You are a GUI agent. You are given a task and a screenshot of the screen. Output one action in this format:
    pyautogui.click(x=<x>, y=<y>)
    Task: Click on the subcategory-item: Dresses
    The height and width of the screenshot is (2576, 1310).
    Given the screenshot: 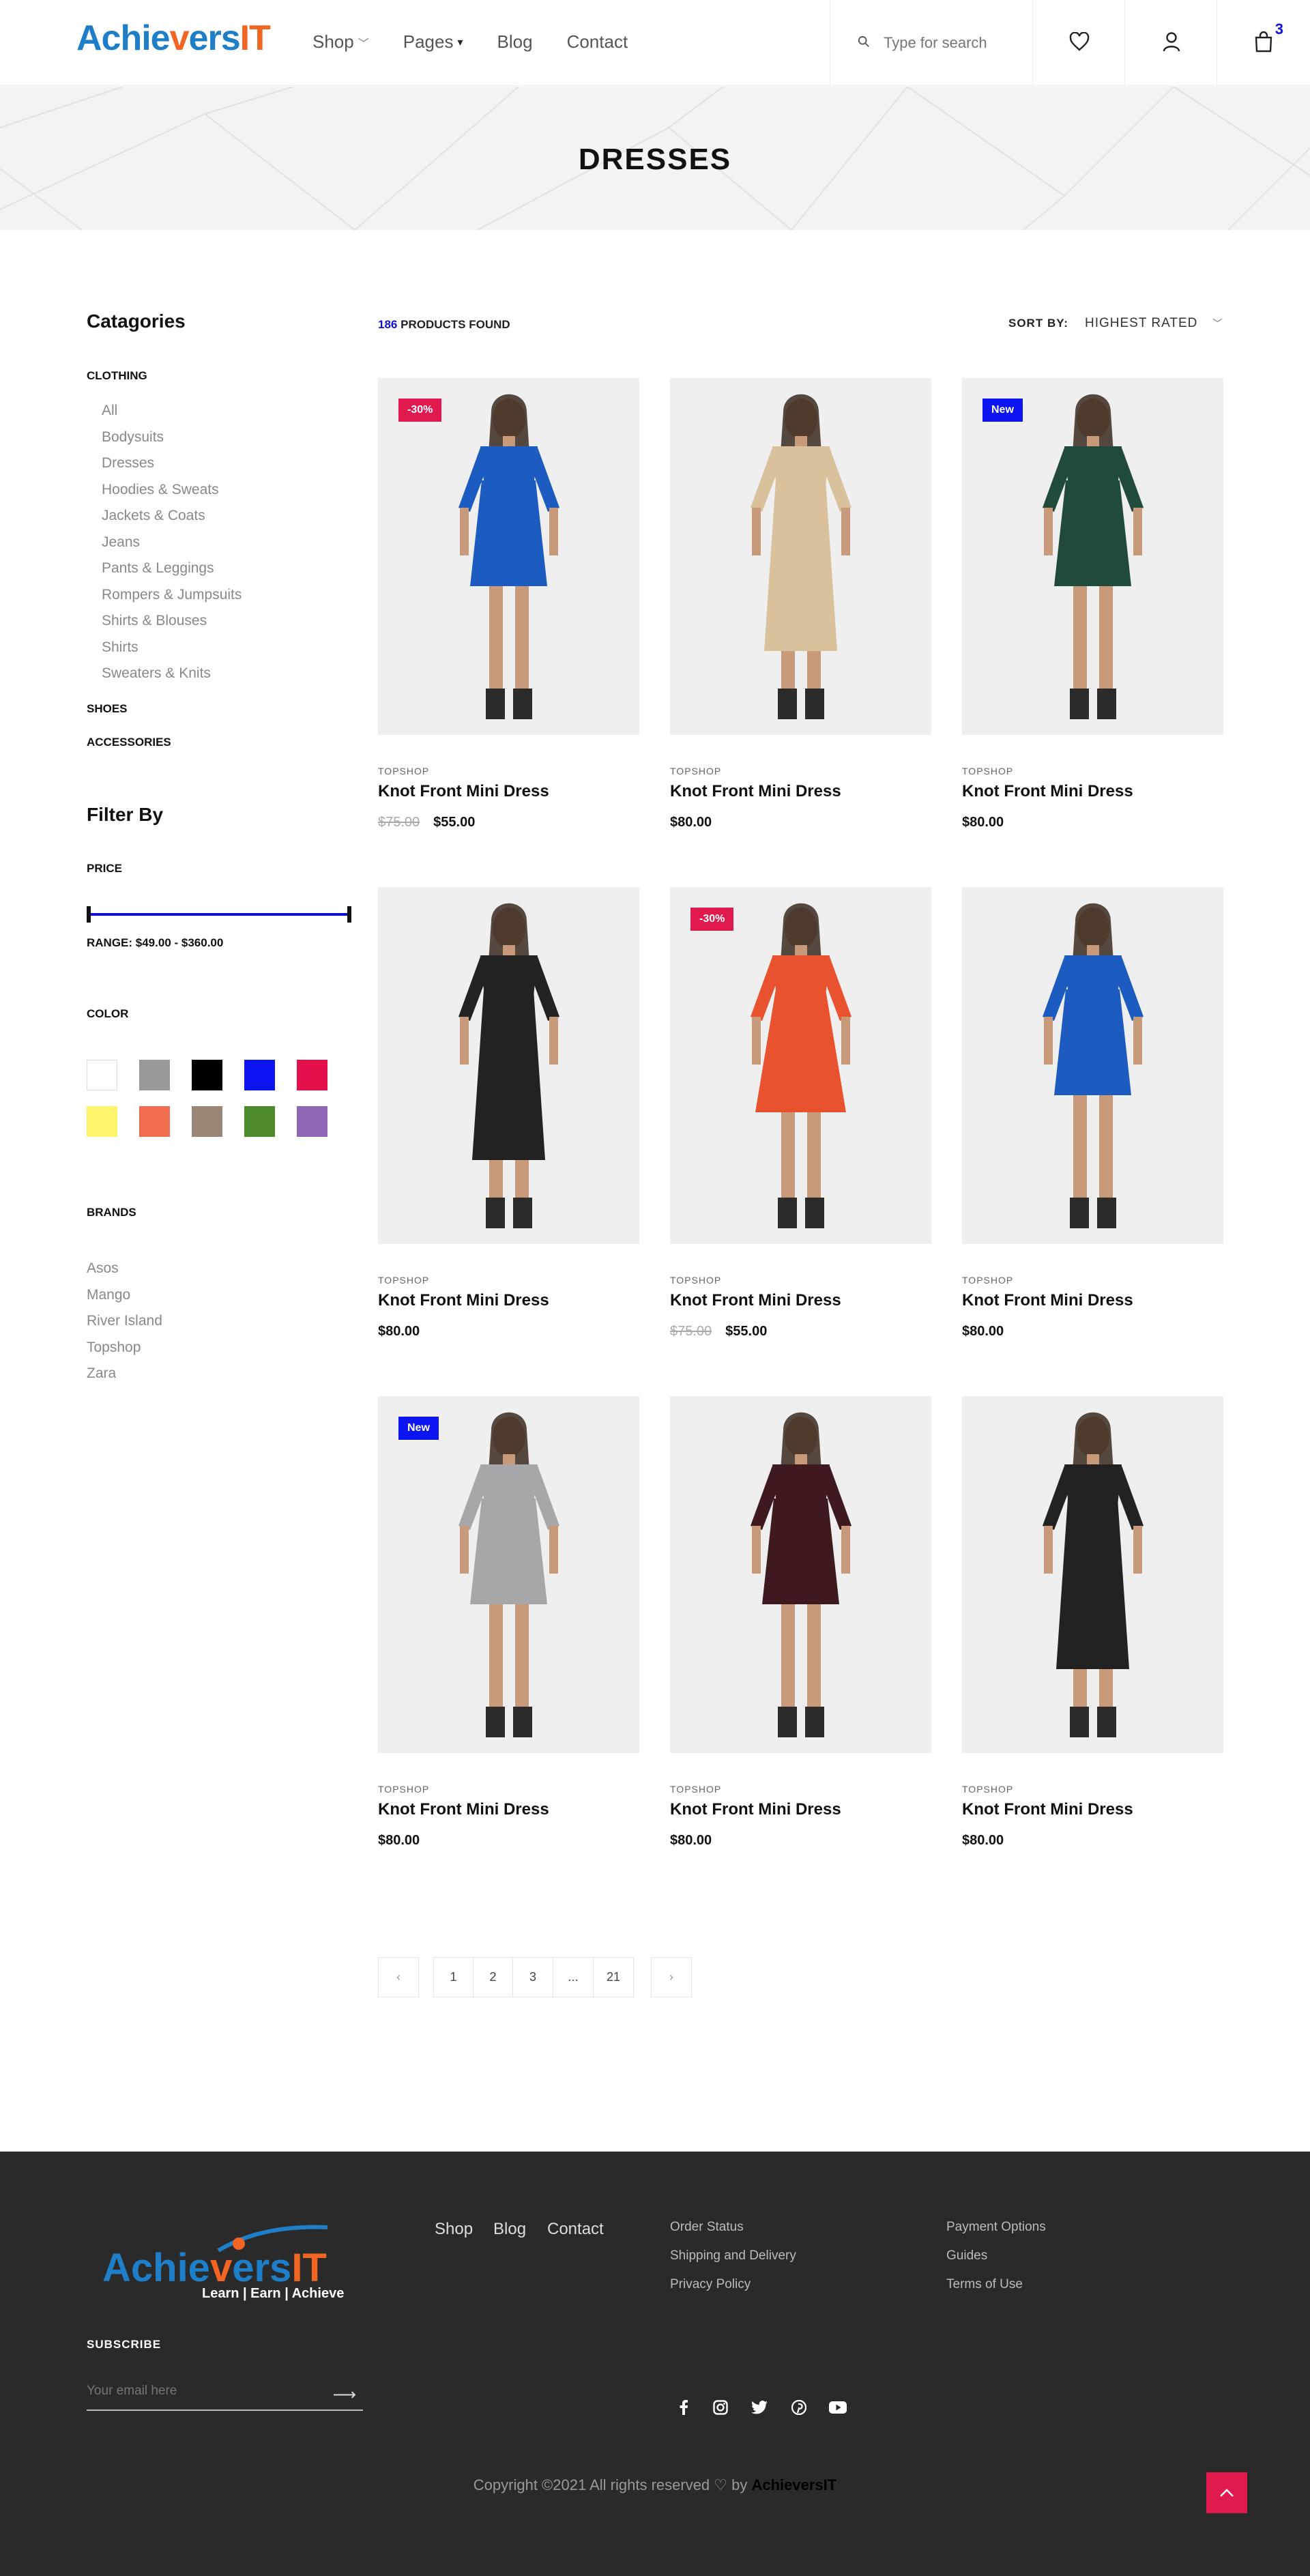 What is the action you would take?
    pyautogui.click(x=164, y=463)
    